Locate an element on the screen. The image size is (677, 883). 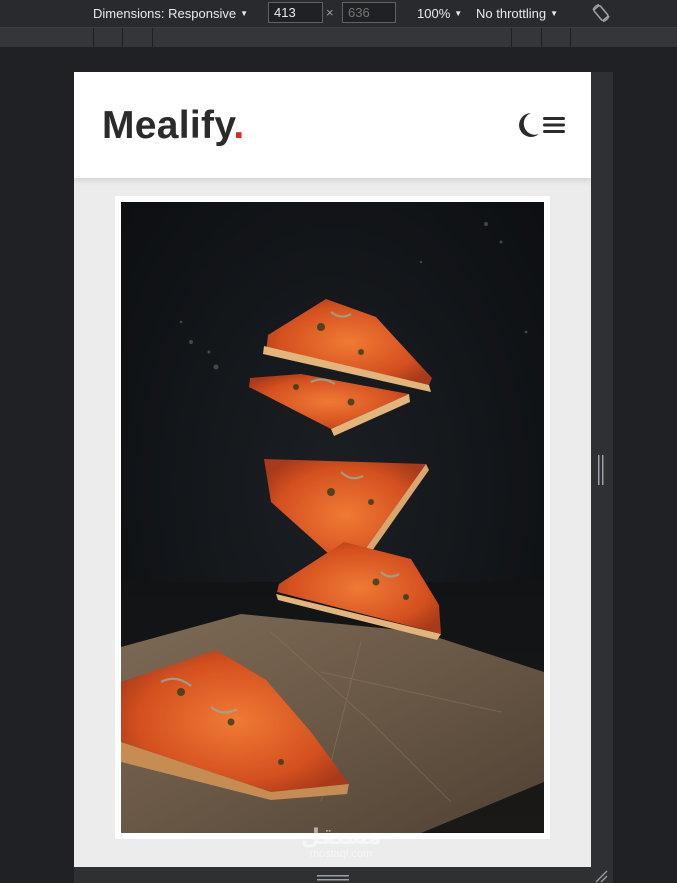
resize-handle-right-icon is located at coordinates (601, 470).